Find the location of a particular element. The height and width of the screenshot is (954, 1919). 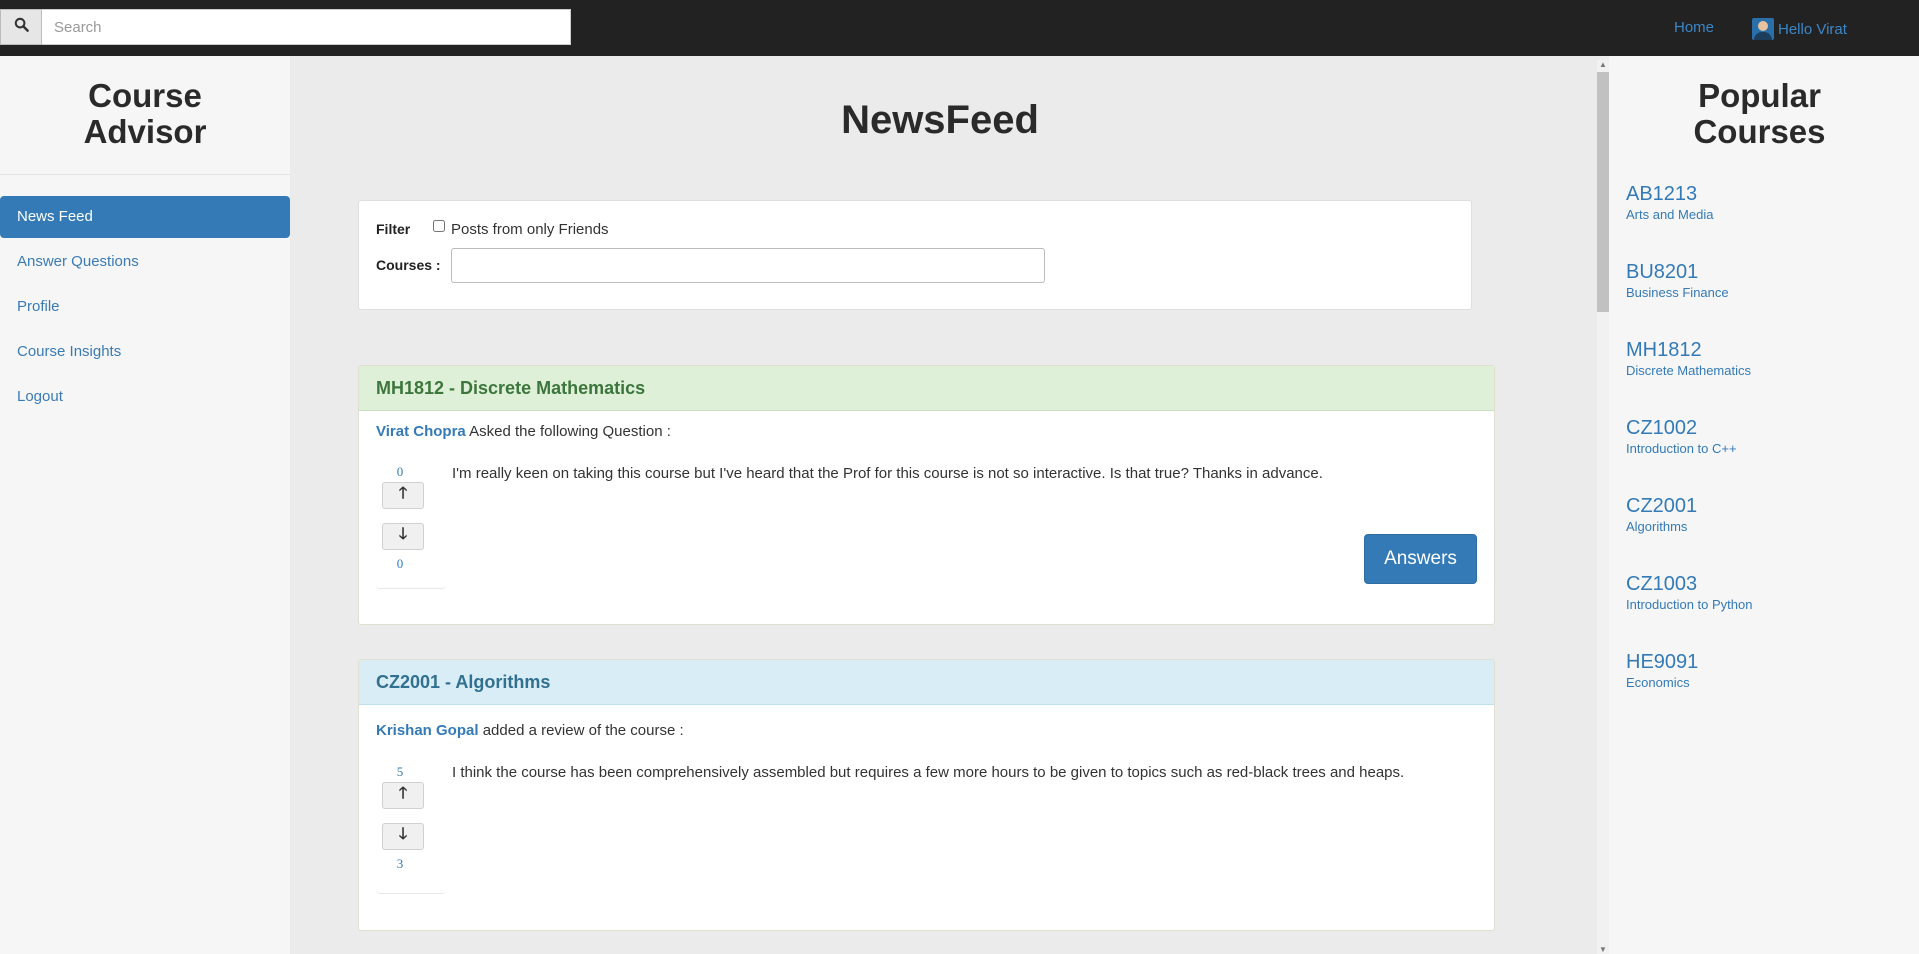

upvote-count: 0 is located at coordinates (400, 471).